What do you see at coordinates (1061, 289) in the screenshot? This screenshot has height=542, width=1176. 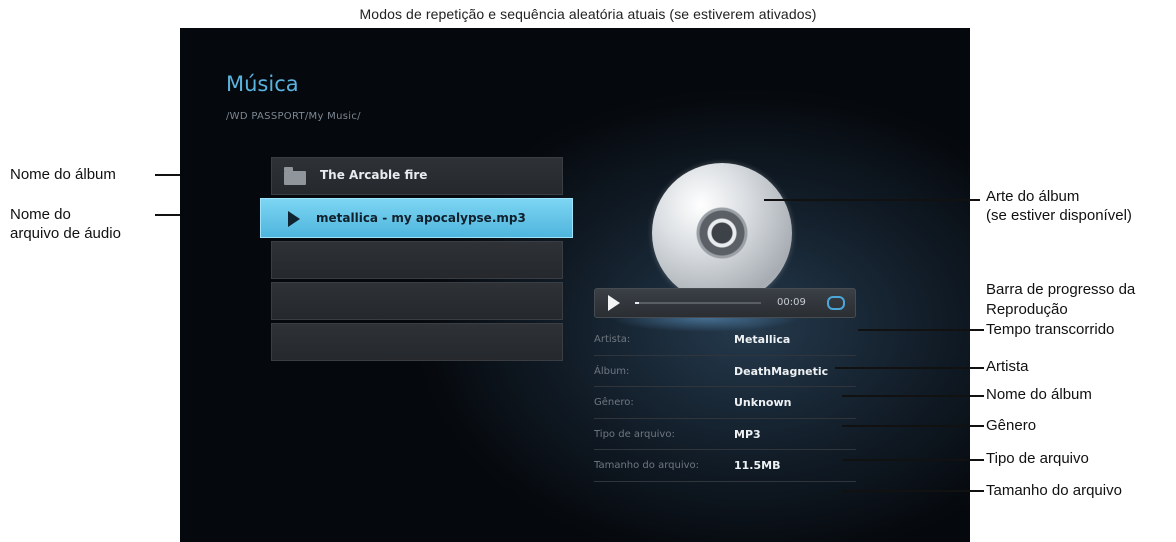 I see `callout-progress-line1: Barra de progresso da` at bounding box center [1061, 289].